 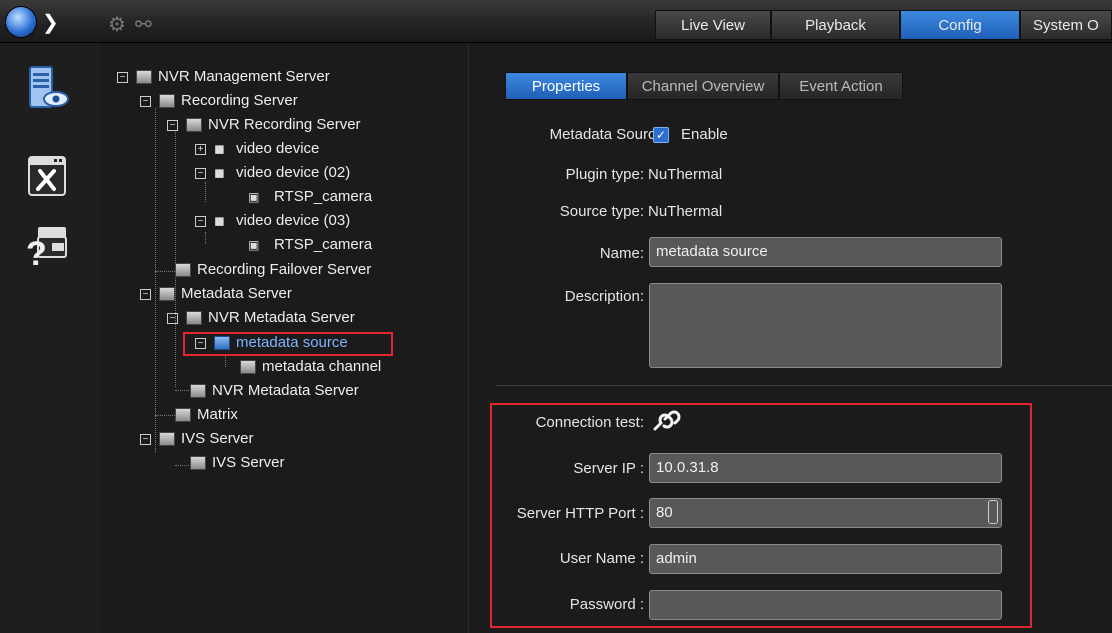 What do you see at coordinates (825, 252) in the screenshot?
I see `name-field: metadata source` at bounding box center [825, 252].